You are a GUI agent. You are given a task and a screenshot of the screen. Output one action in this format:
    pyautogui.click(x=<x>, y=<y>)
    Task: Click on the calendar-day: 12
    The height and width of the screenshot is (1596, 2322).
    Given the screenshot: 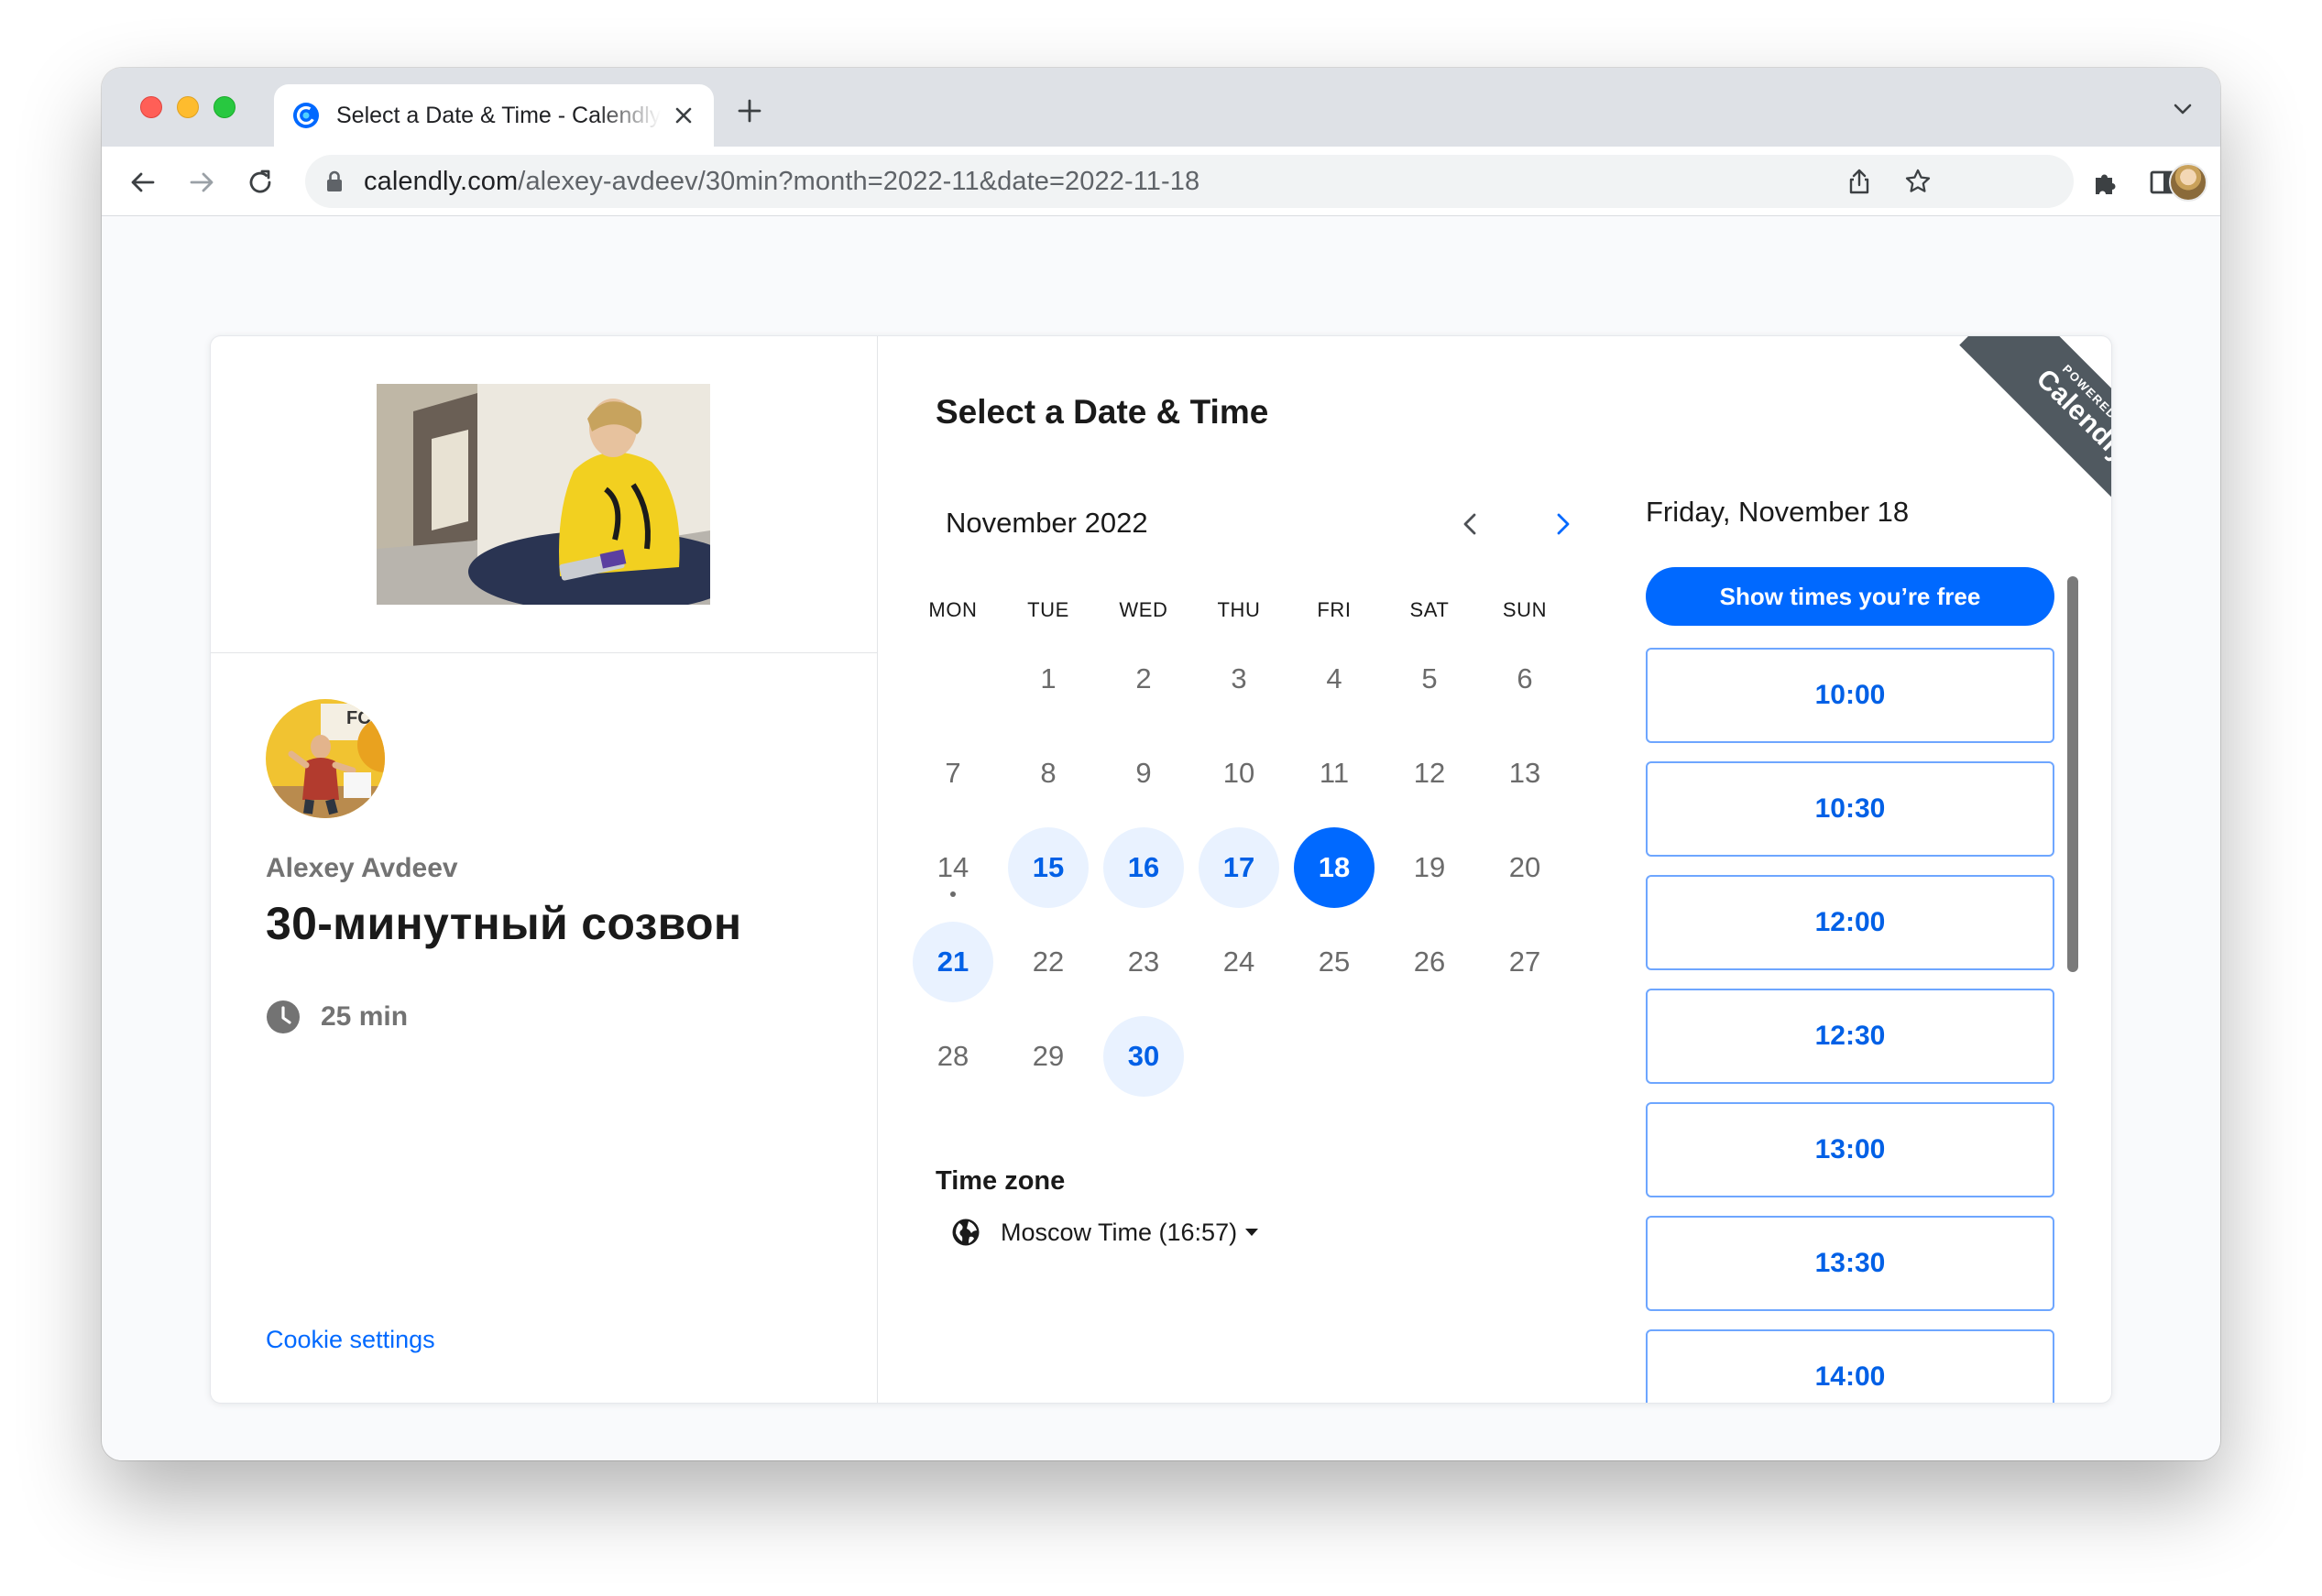 What is the action you would take?
    pyautogui.click(x=1429, y=773)
    